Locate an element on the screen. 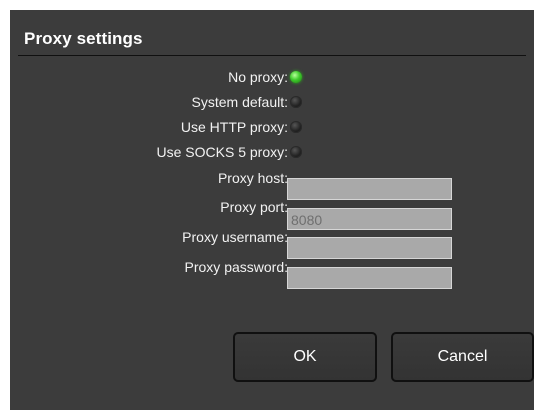  socks5-proxy-radio is located at coordinates (296, 152).